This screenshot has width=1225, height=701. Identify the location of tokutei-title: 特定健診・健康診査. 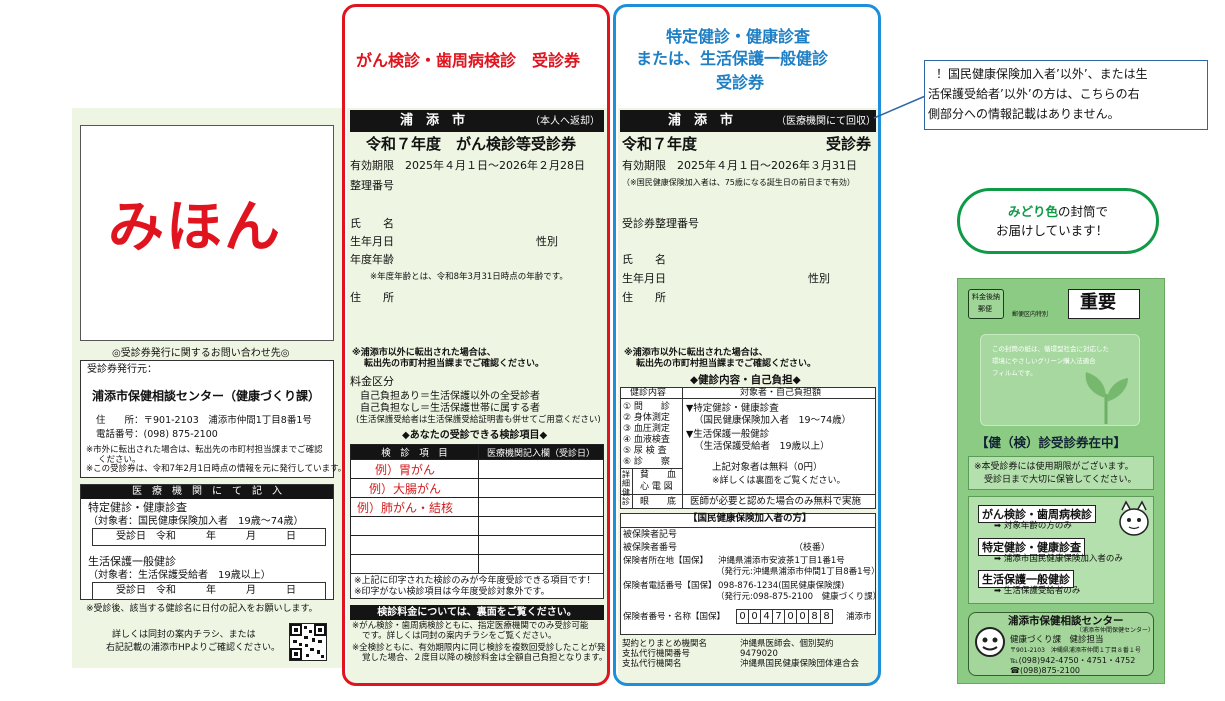
(137, 507).